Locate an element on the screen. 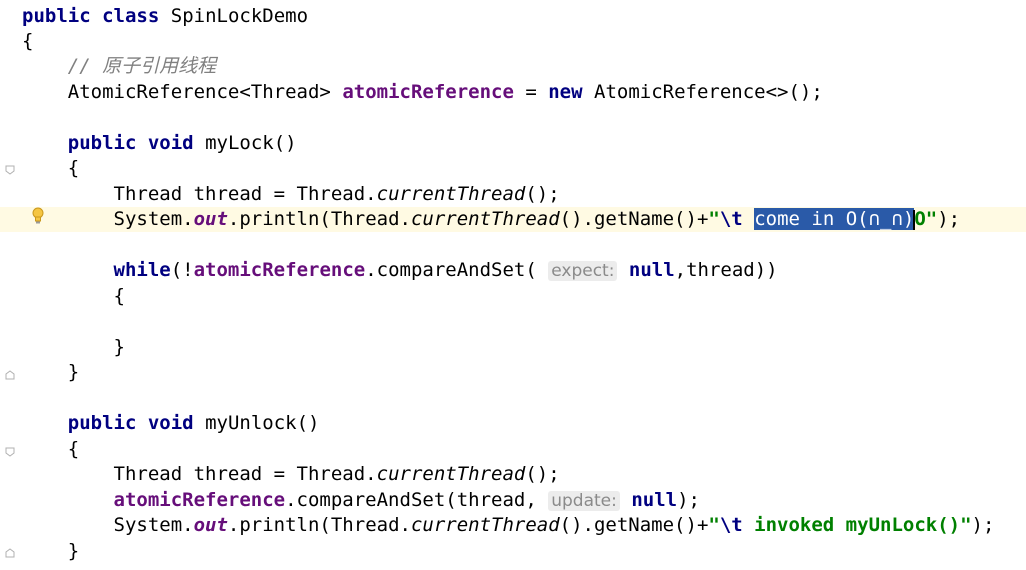 This screenshot has height=570, width=1026. code-line: public class SpinLockDemo is located at coordinates (165, 16).